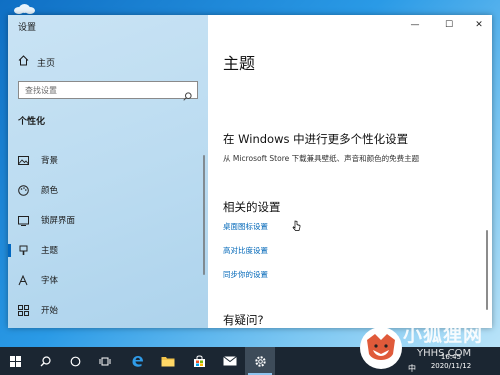 This screenshot has width=500, height=375. I want to click on watermark-url: YHHS.COM, so click(444, 353).